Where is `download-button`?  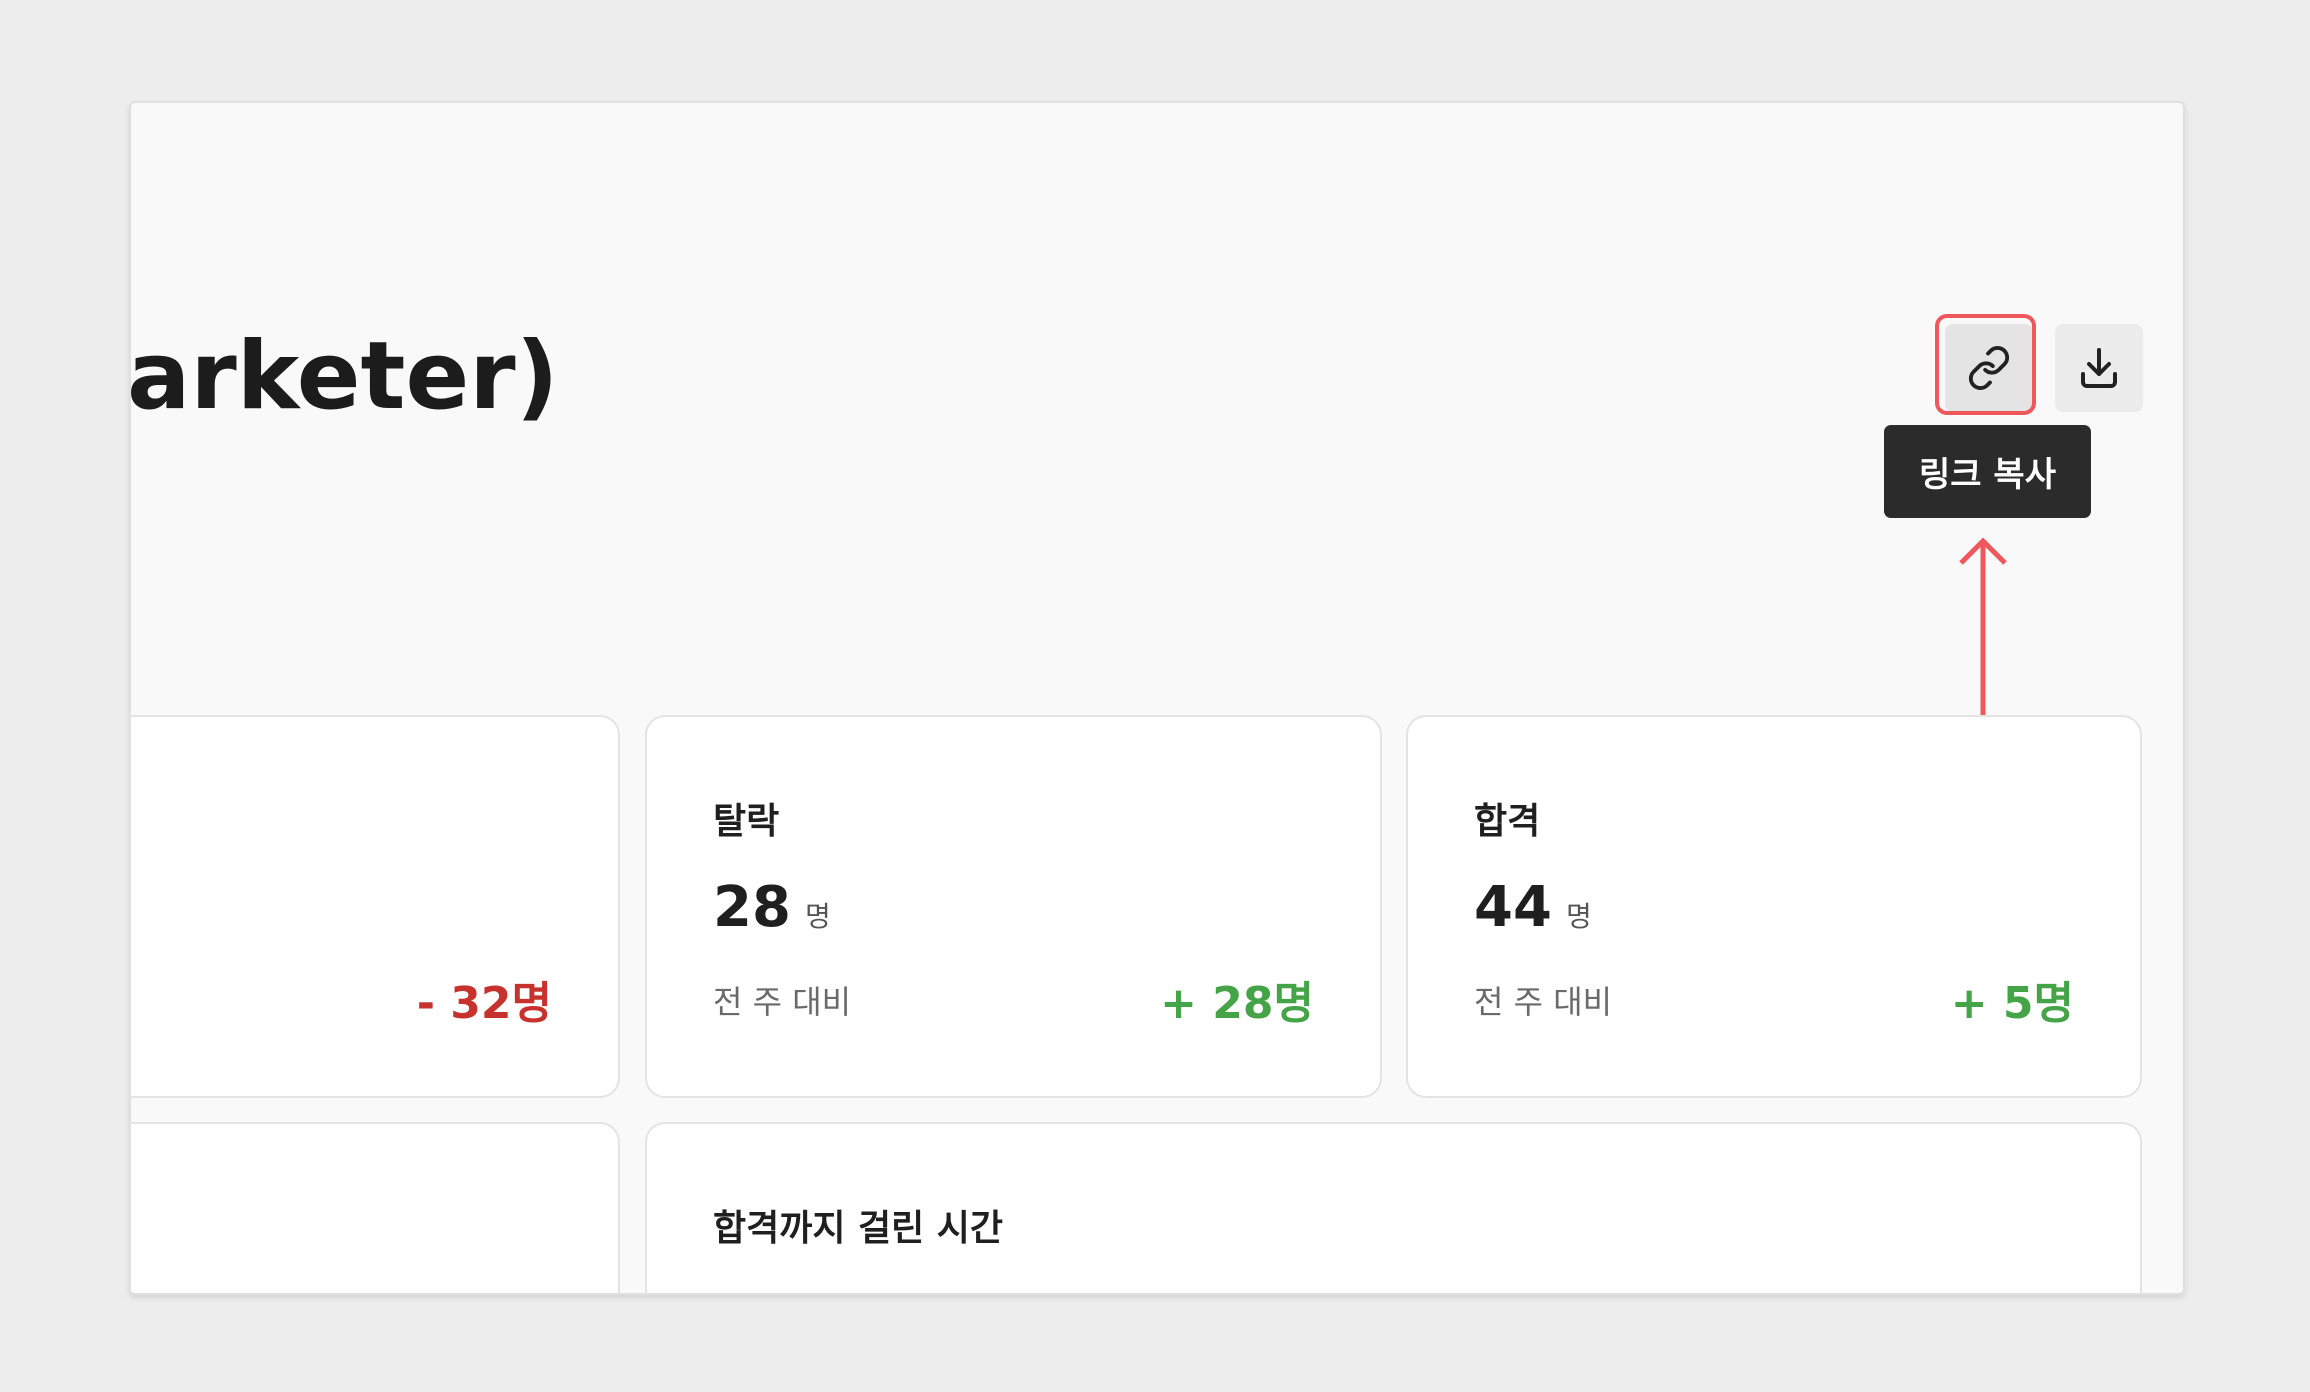 download-button is located at coordinates (2099, 368).